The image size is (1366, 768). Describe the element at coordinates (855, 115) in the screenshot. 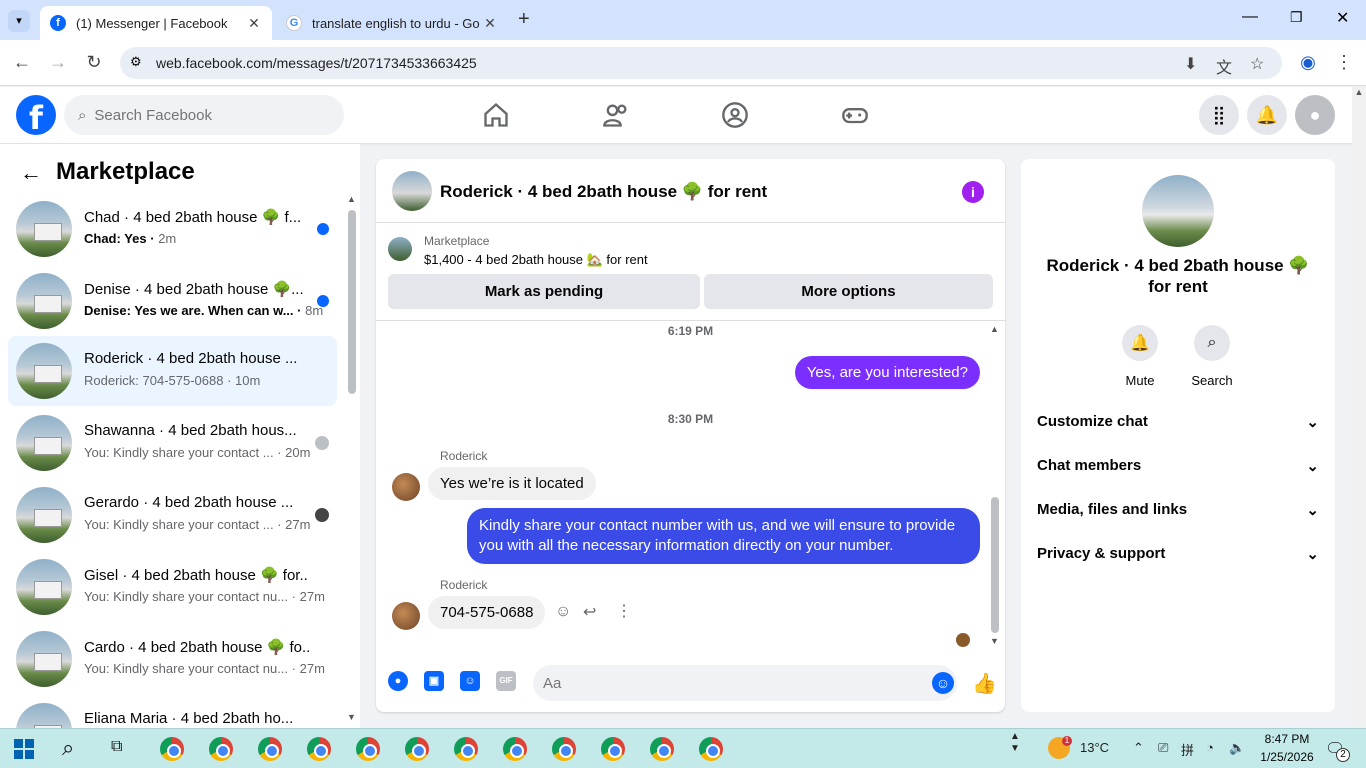

I see `gaming-icon` at that location.